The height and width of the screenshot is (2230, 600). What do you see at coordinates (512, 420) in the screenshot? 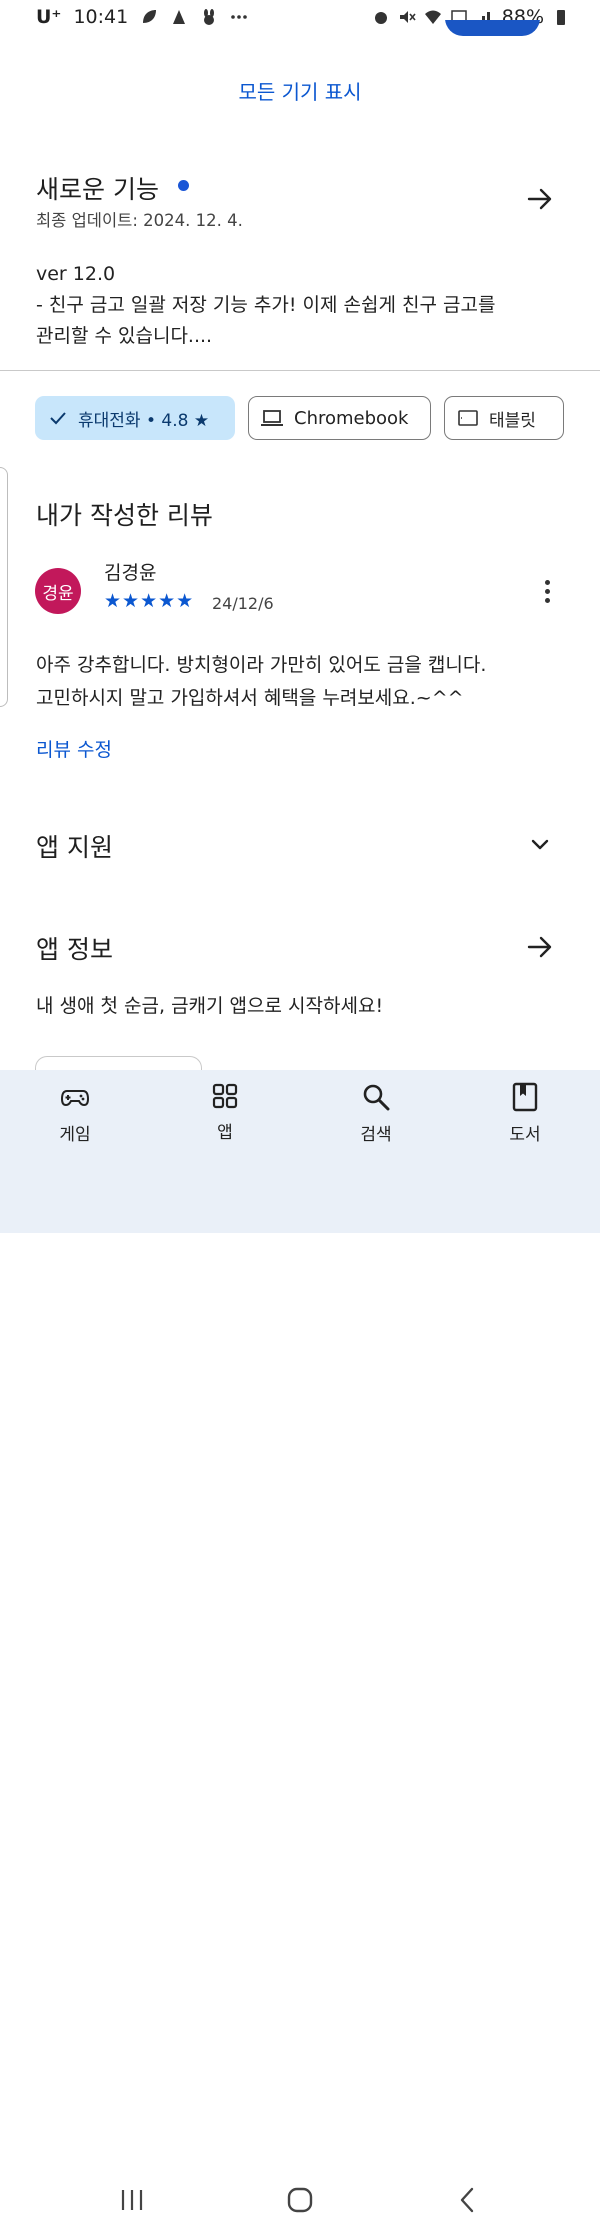
I see `tablet-chip-label: 태블릿` at bounding box center [512, 420].